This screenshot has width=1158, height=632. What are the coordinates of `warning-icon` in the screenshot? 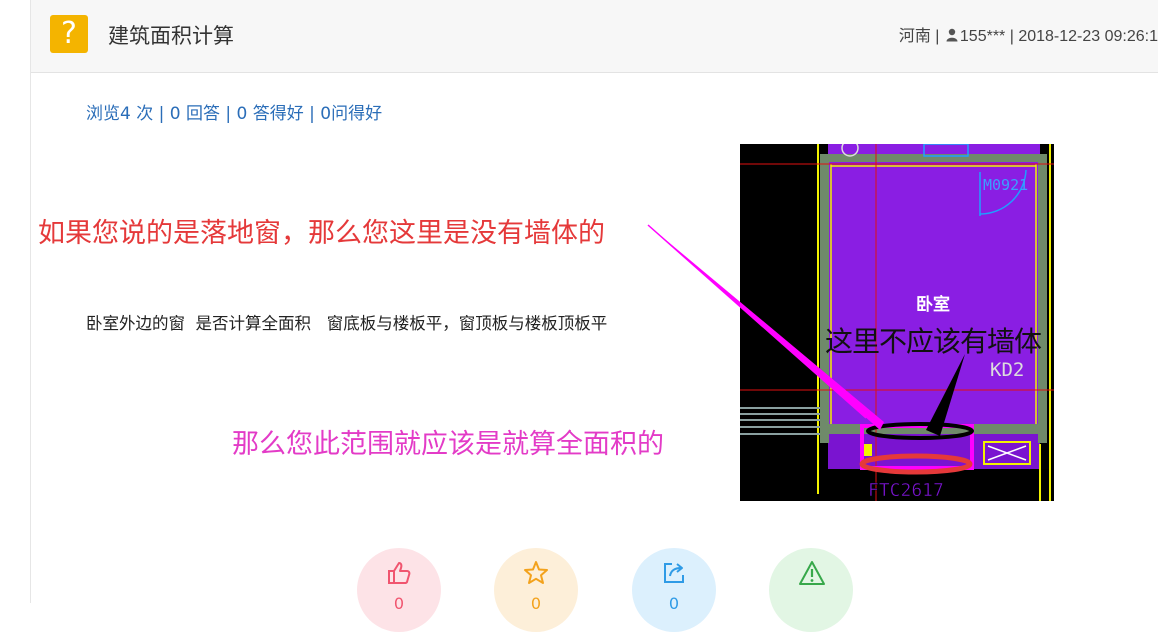 It's located at (812, 573).